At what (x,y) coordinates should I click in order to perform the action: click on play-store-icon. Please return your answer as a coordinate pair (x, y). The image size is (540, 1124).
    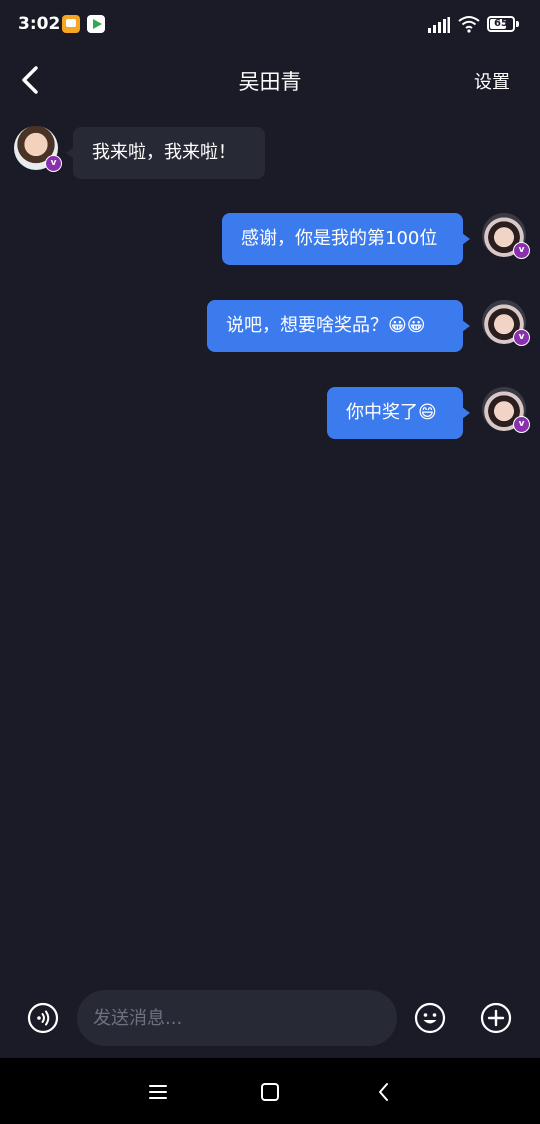
    Looking at the image, I should click on (96, 24).